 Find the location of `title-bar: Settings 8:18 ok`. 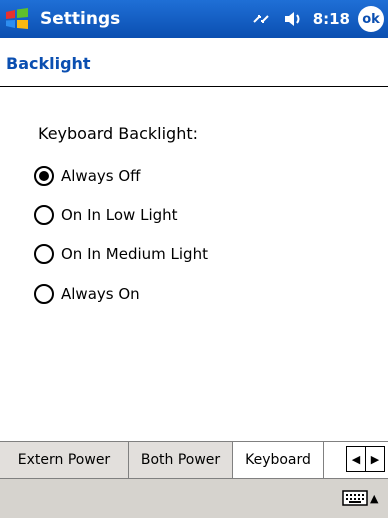

title-bar: Settings 8:18 ok is located at coordinates (194, 19).